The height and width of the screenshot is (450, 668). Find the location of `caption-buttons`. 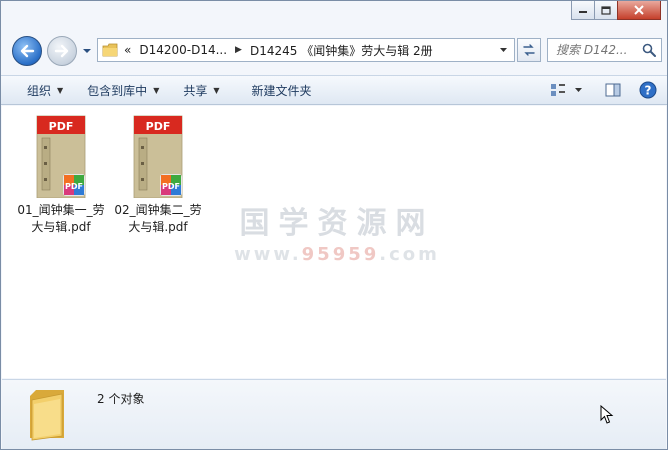

caption-buttons is located at coordinates (616, 10).